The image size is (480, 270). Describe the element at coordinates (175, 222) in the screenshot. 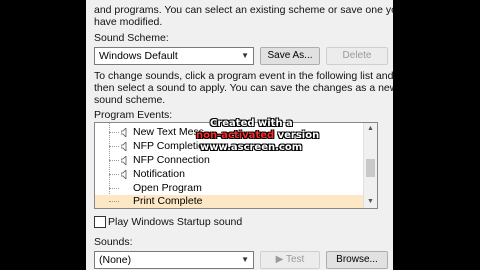

I see `startup-sound-label: Play Windows Startup sound` at that location.